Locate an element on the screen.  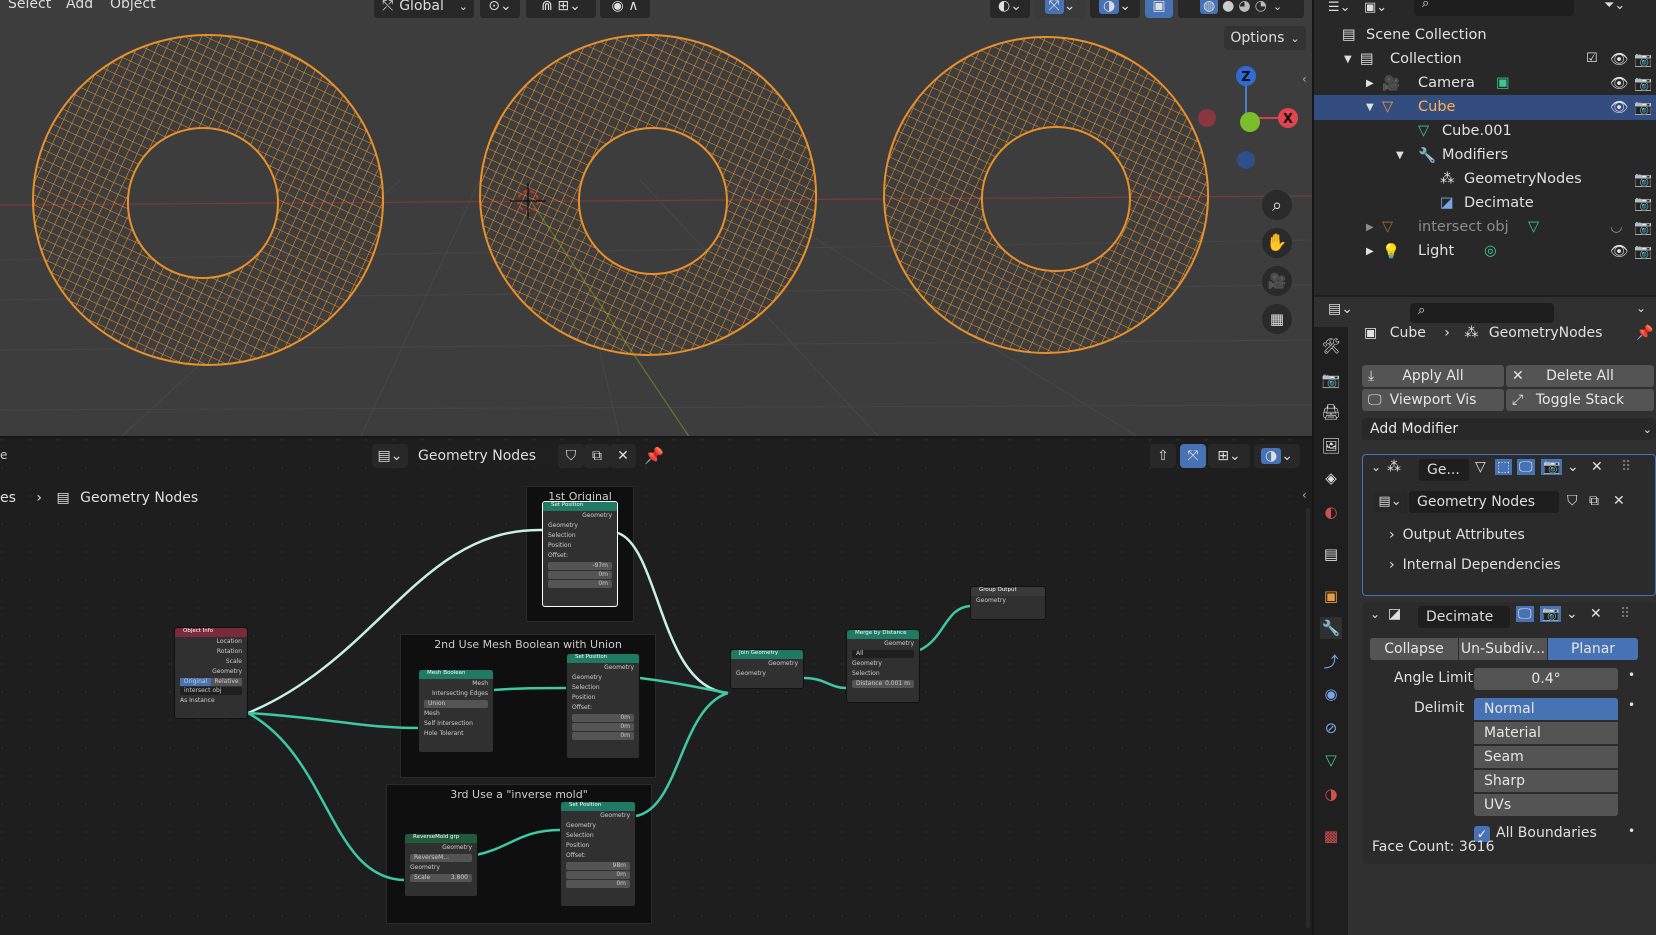
constraints-tab-icon: ⊘ is located at coordinates (1331, 728).